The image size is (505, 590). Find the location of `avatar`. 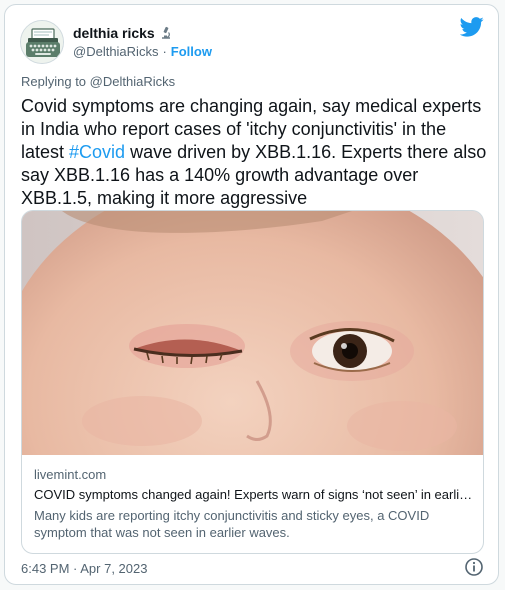

avatar is located at coordinates (42, 42).